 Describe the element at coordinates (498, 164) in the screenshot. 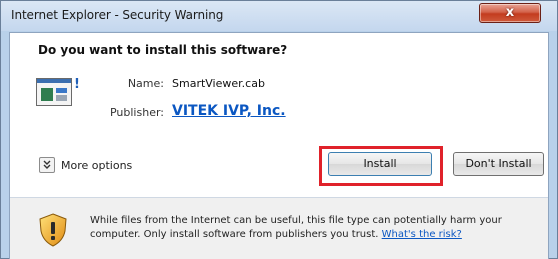

I see `dont-install-button: Don't Install` at that location.